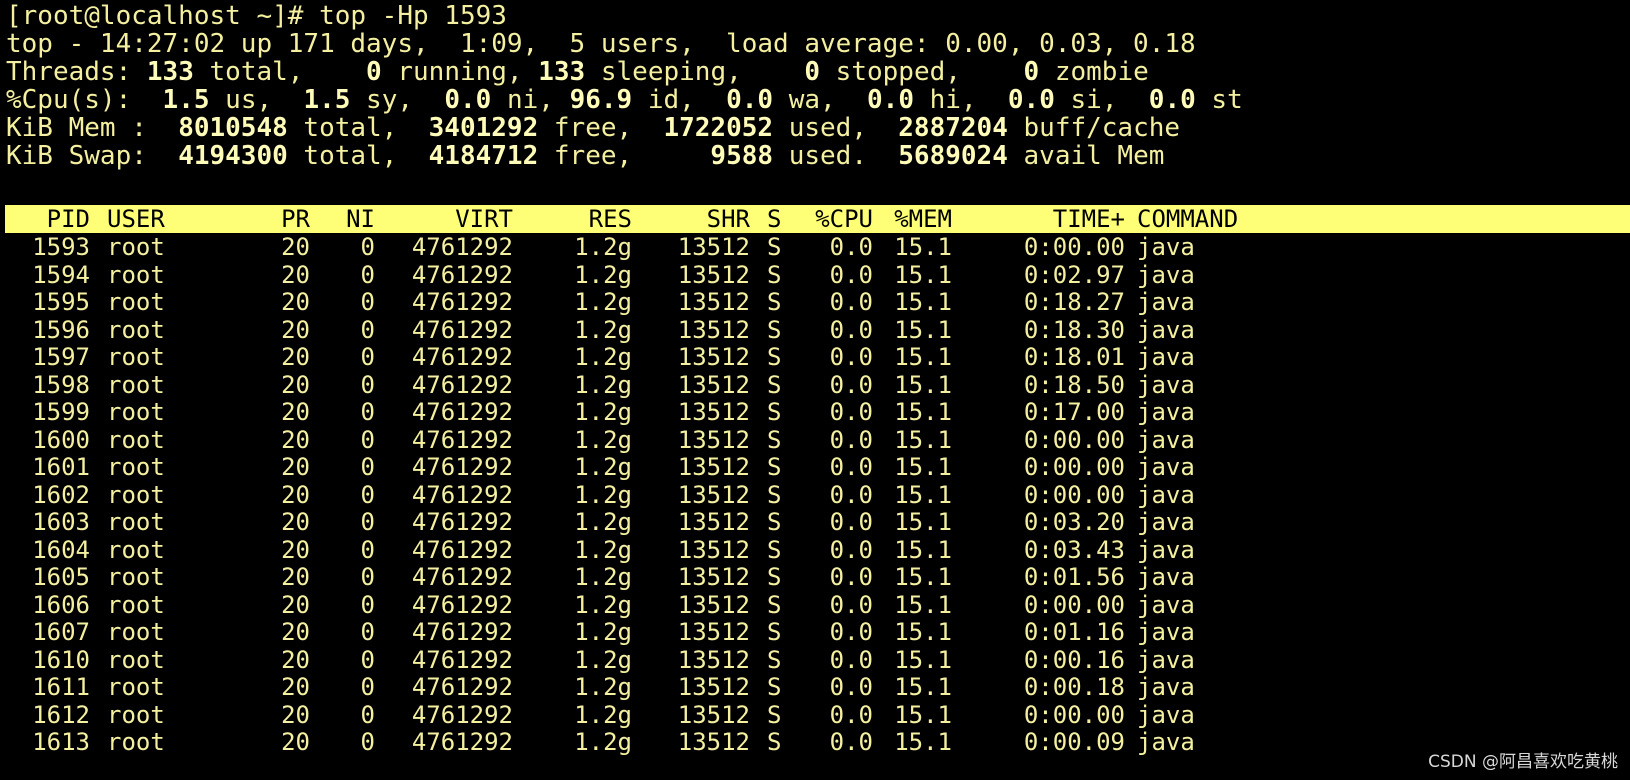 The image size is (1630, 780). Describe the element at coordinates (61, 302) in the screenshot. I see `cell-pid: 1595` at that location.